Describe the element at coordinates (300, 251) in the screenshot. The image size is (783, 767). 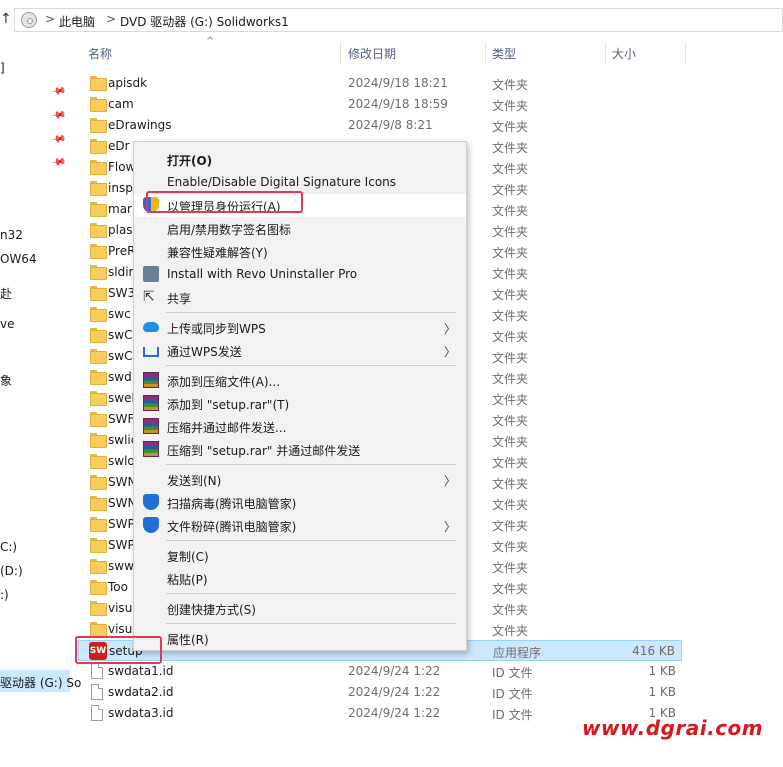
I see `menu-item: 兼容性疑难解答(Y)` at that location.